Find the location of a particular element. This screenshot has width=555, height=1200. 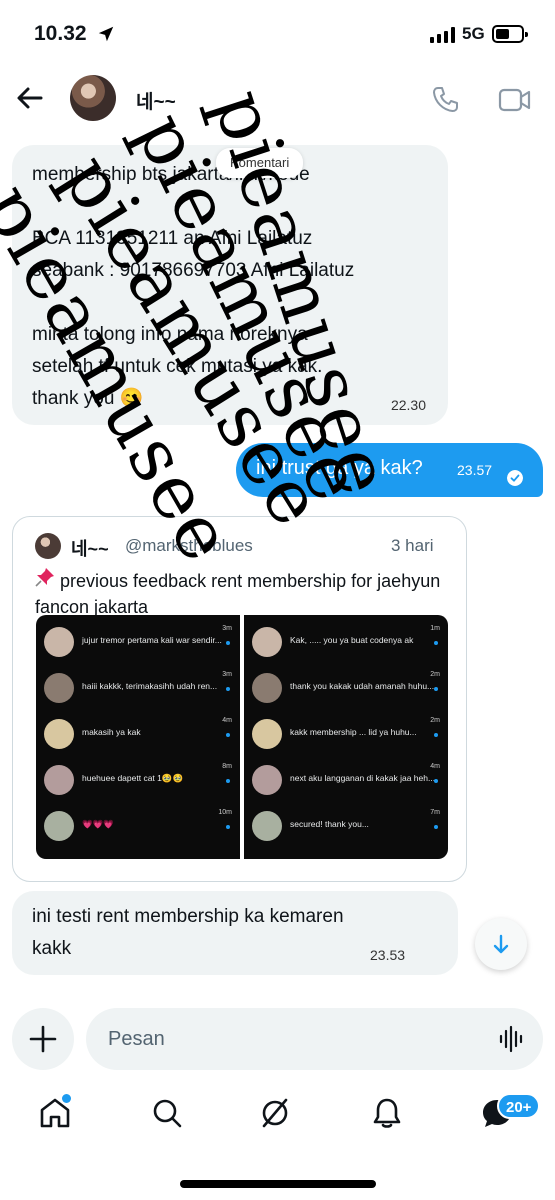

message-time: 23.57 is located at coordinates (475, 470).